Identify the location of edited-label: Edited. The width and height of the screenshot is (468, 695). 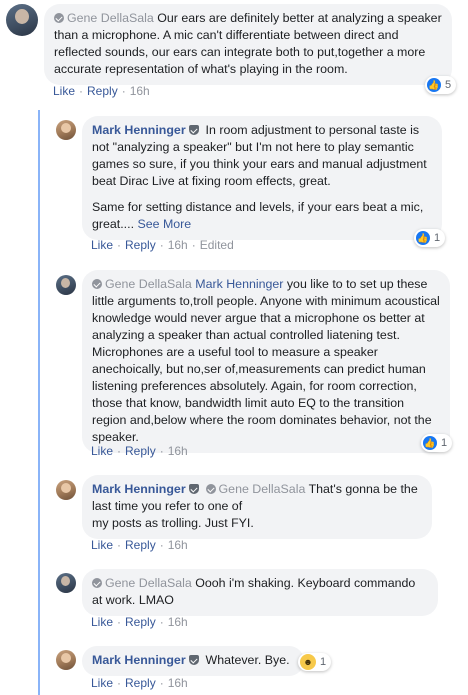
(217, 245).